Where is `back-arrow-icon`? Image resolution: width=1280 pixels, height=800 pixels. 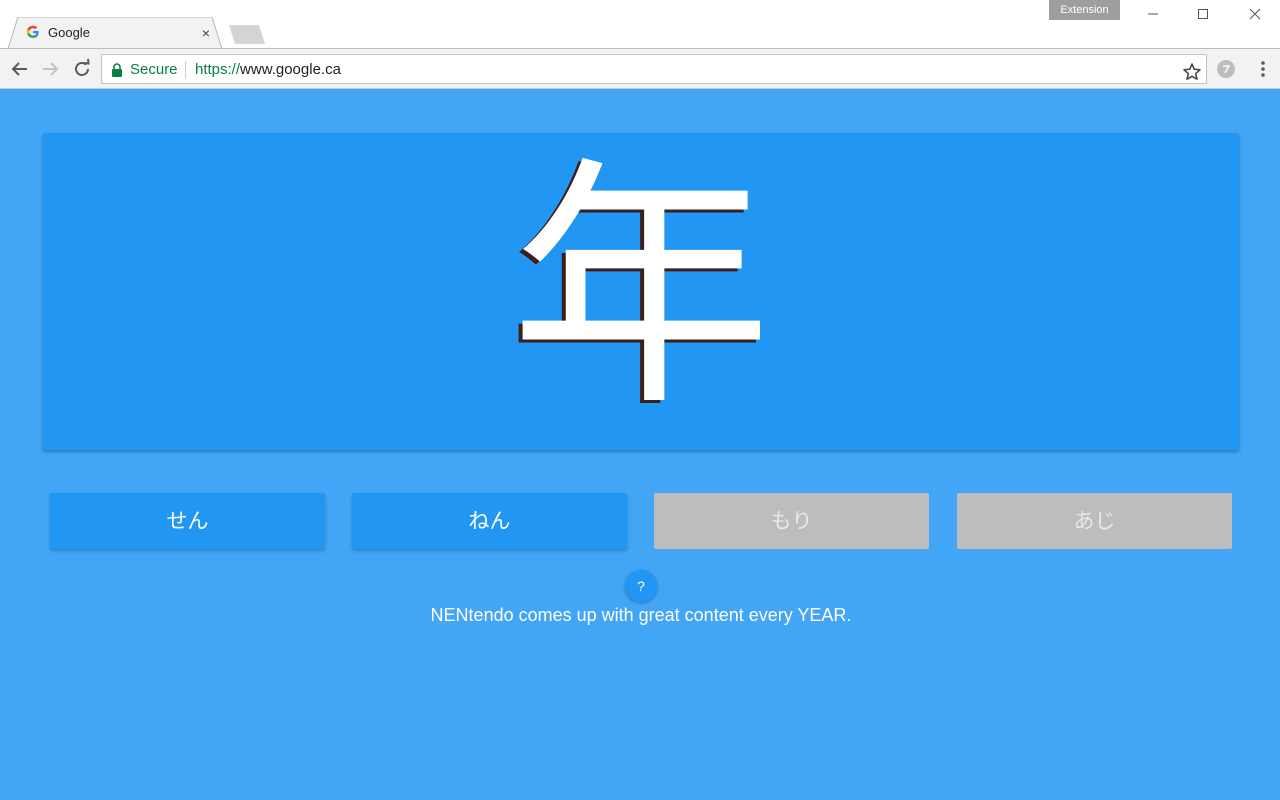
back-arrow-icon is located at coordinates (20, 69).